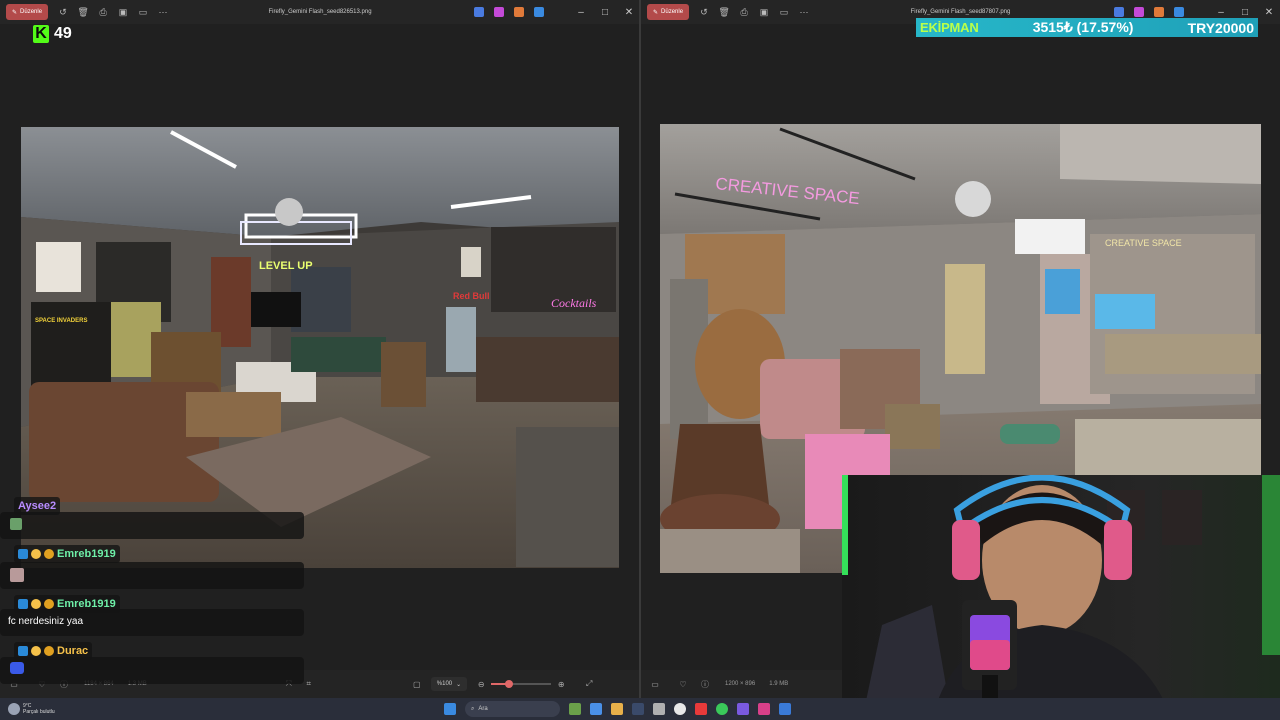 The image size is (1280, 720). I want to click on donation-goal-bar: EKİPMAN 3515₺ (17.57%) TRY20000, so click(1087, 27).